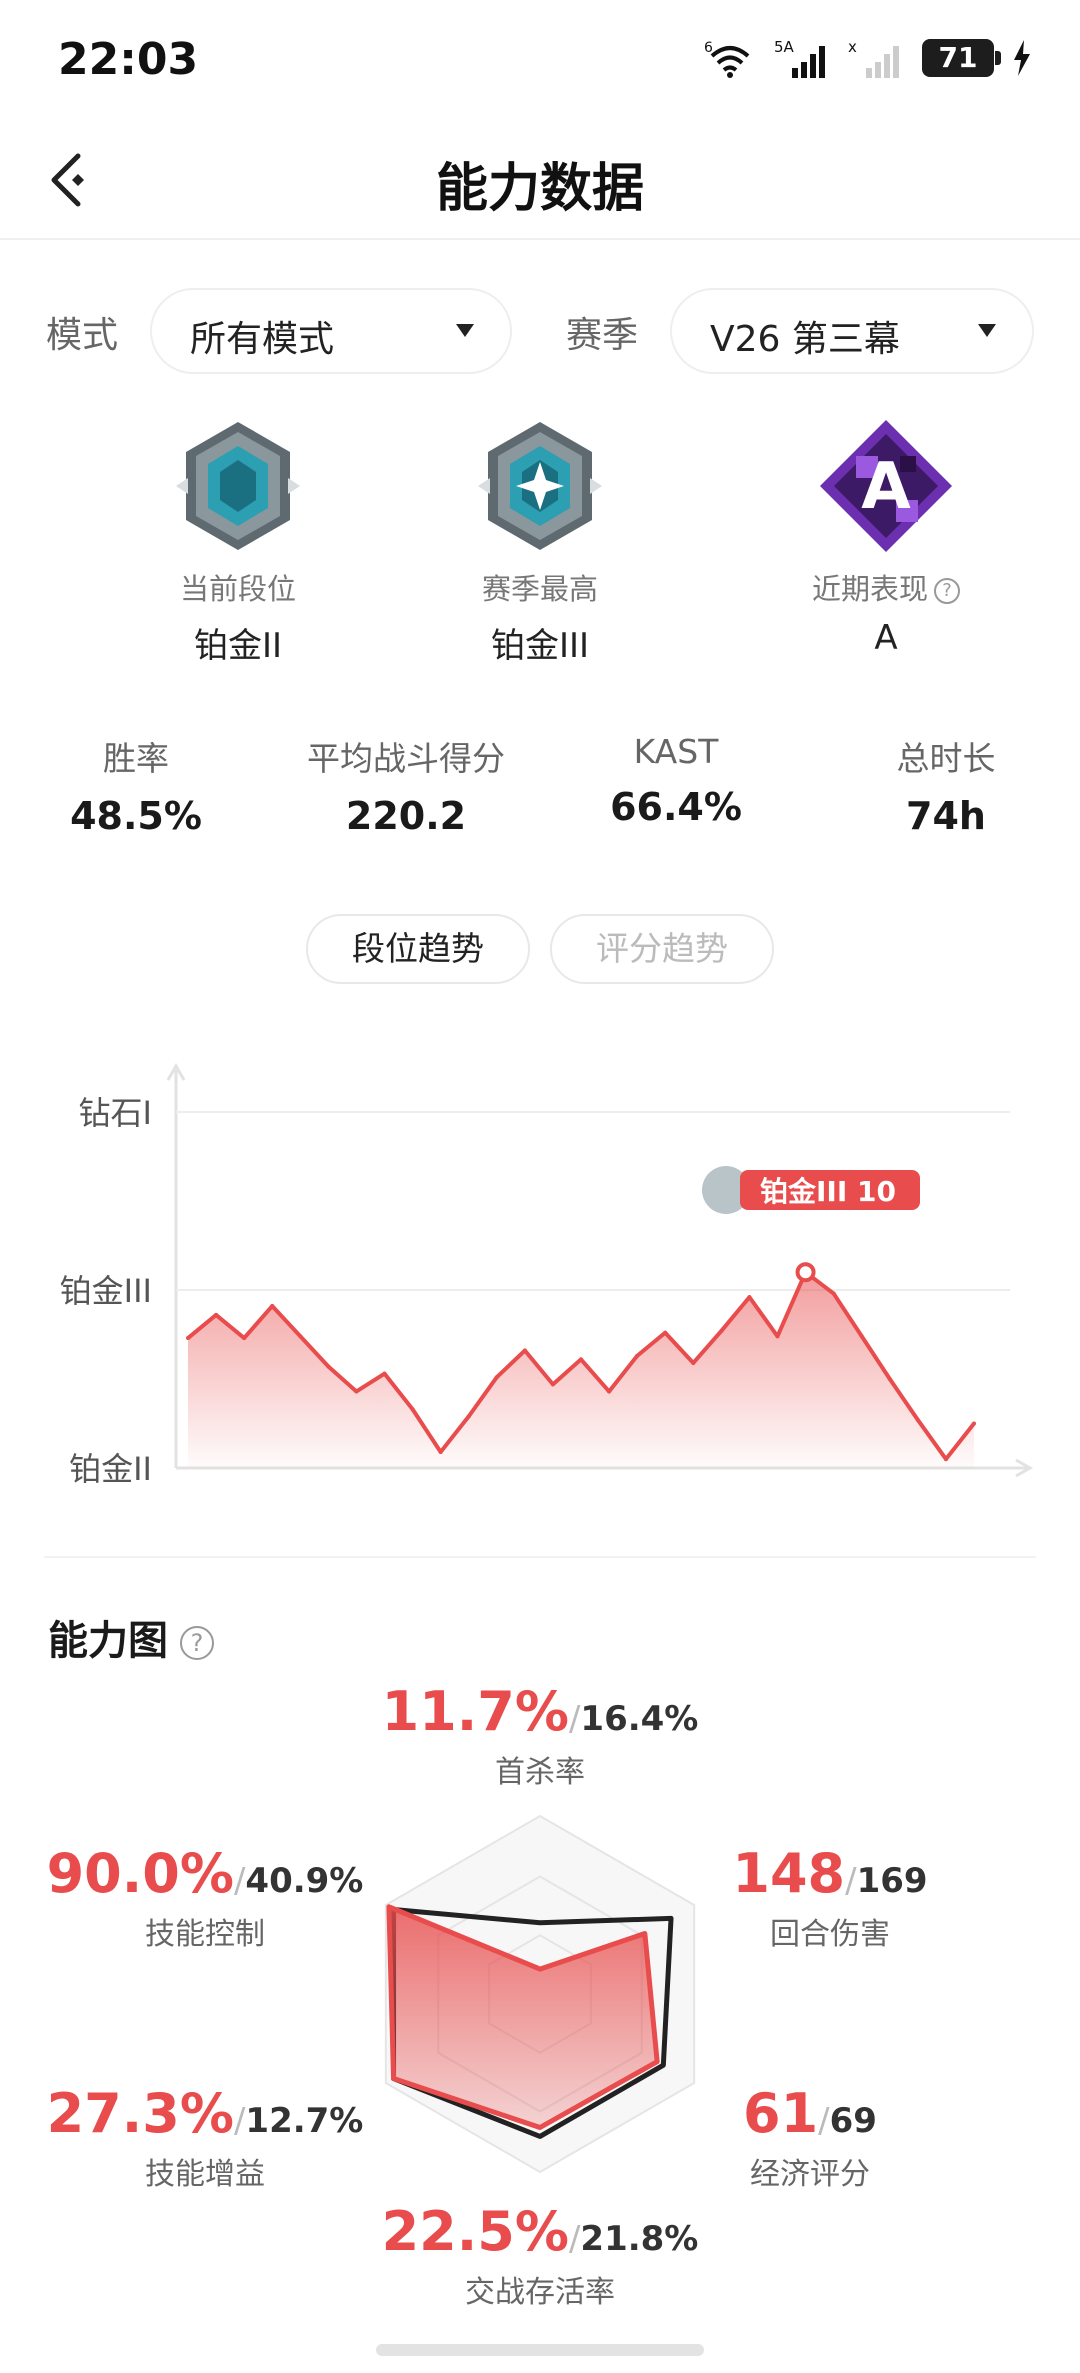 This screenshot has height=2373, width=1080. I want to click on recent-performance-label: 近期表现?, so click(886, 587).